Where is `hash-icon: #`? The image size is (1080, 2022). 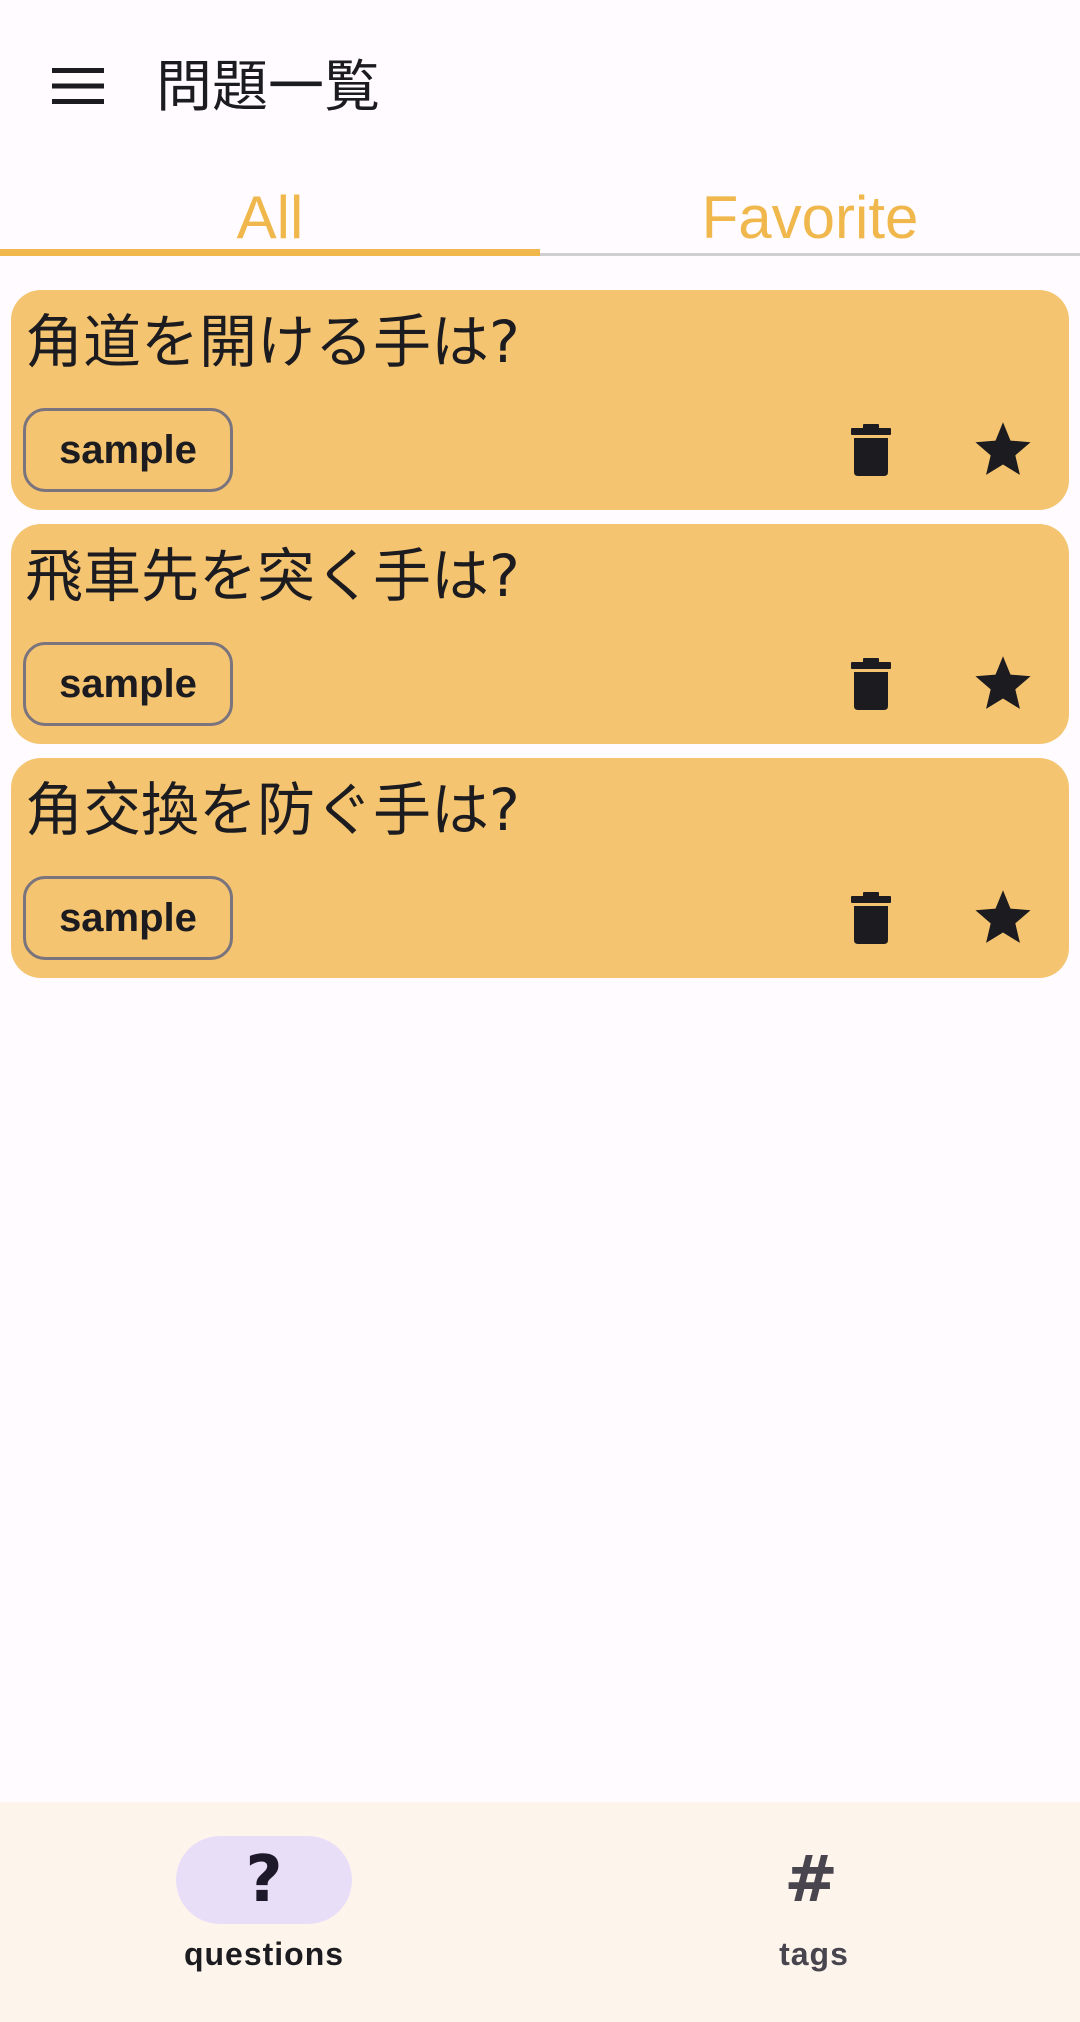 hash-icon: # is located at coordinates (811, 1880).